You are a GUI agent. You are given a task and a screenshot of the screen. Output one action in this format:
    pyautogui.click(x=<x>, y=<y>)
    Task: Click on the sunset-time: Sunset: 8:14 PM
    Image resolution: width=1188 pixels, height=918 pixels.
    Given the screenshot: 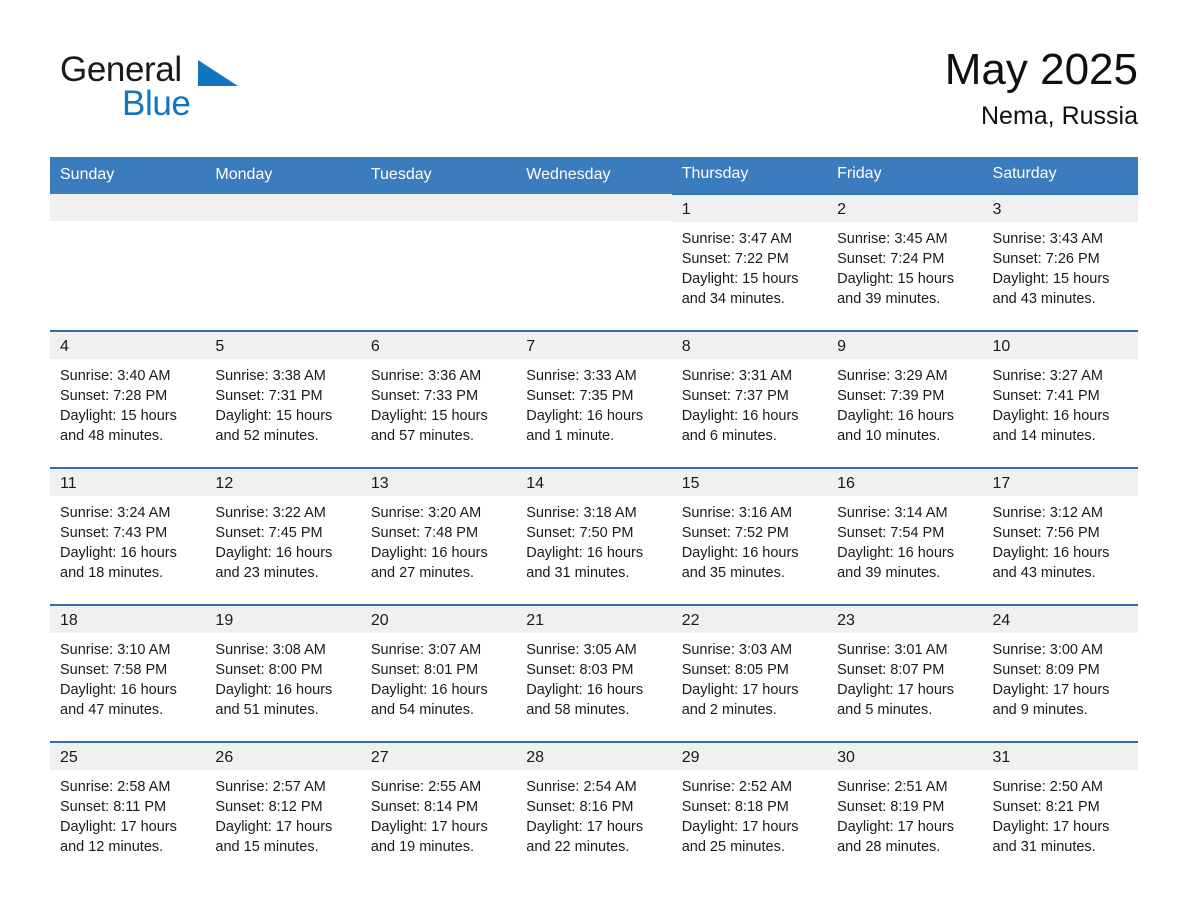 What is the action you would take?
    pyautogui.click(x=424, y=807)
    